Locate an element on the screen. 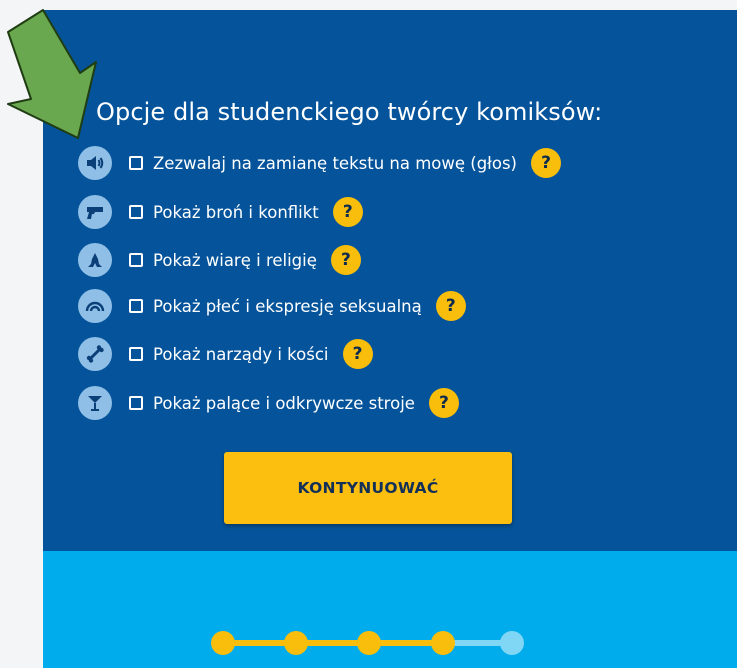  cocktail-glass-icon is located at coordinates (95, 403).